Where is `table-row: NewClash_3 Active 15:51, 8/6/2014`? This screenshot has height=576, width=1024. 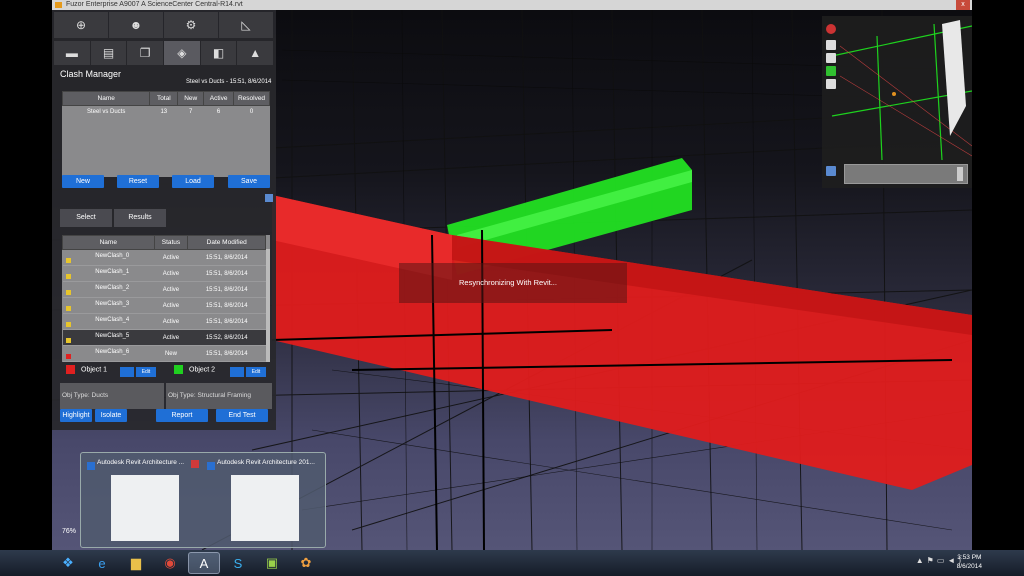
table-row: NewClash_3 Active 15:51, 8/6/2014 is located at coordinates (164, 305).